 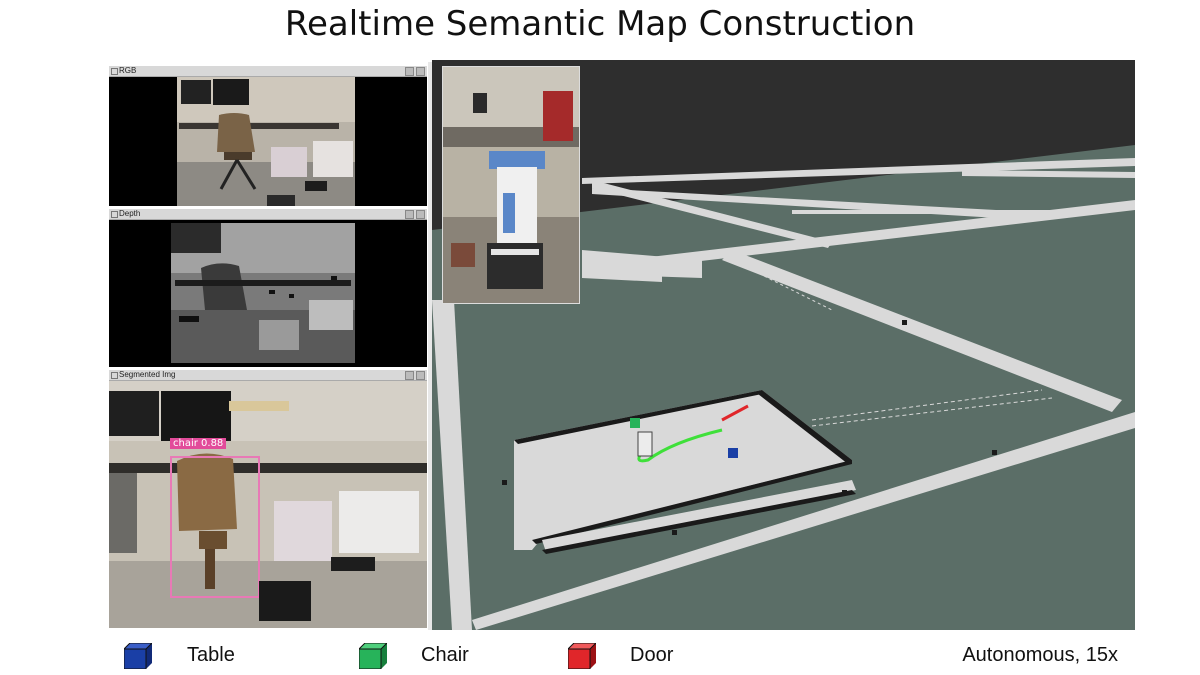 I want to click on rgb-window-title: RGB, so click(x=128, y=70).